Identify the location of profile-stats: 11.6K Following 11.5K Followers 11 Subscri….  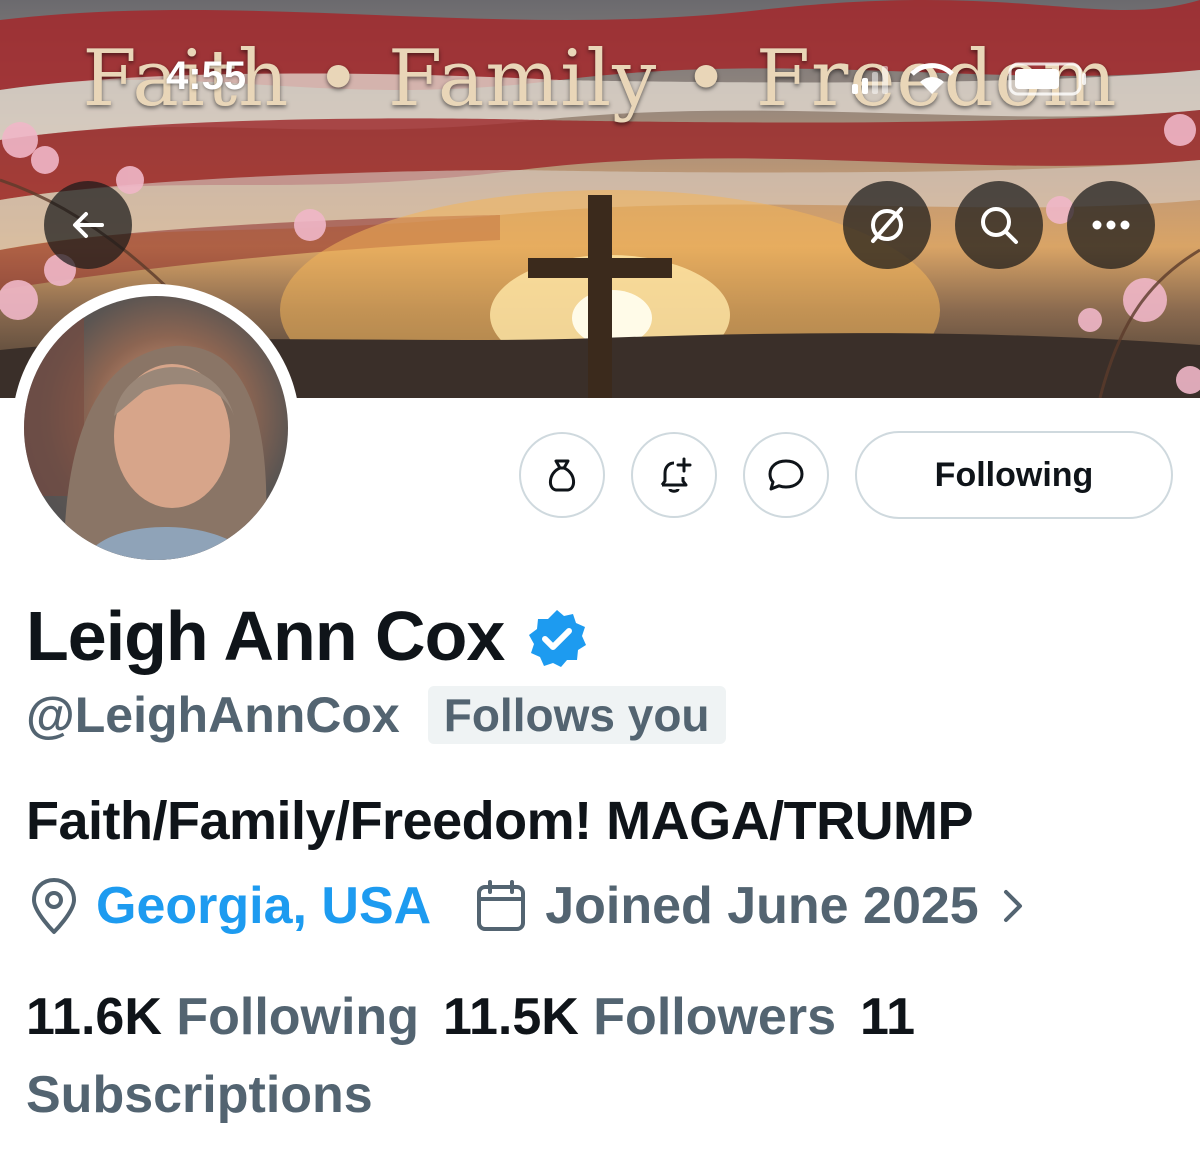
(526, 1056).